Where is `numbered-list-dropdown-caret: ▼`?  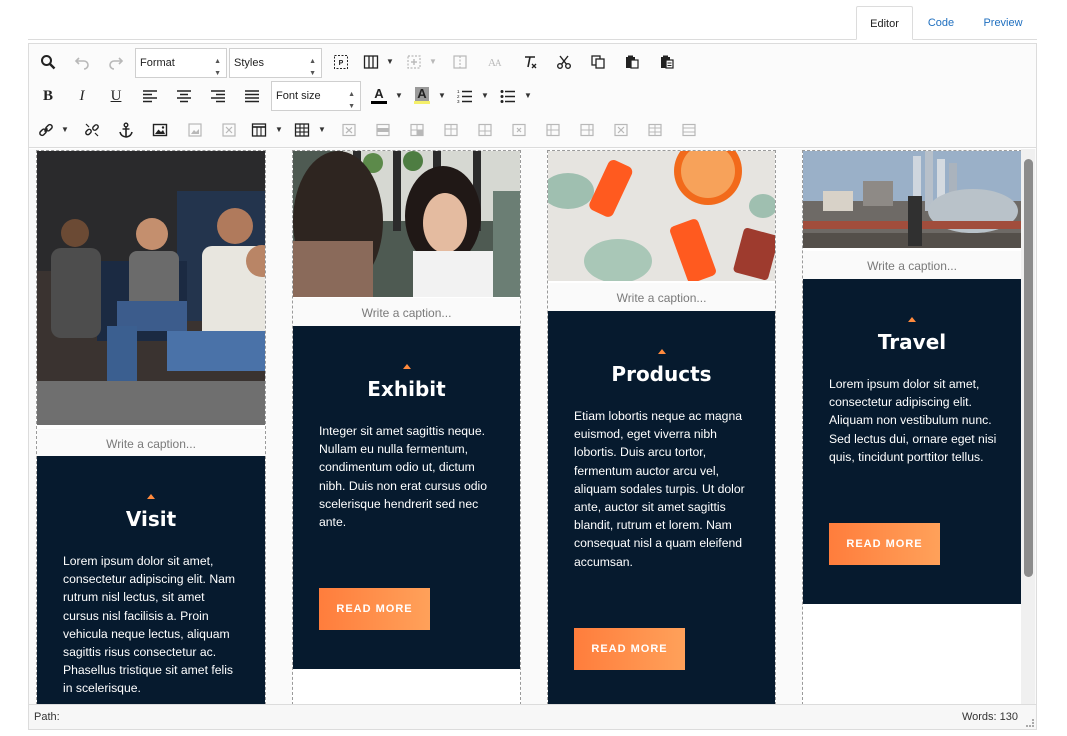 numbered-list-dropdown-caret: ▼ is located at coordinates (485, 96).